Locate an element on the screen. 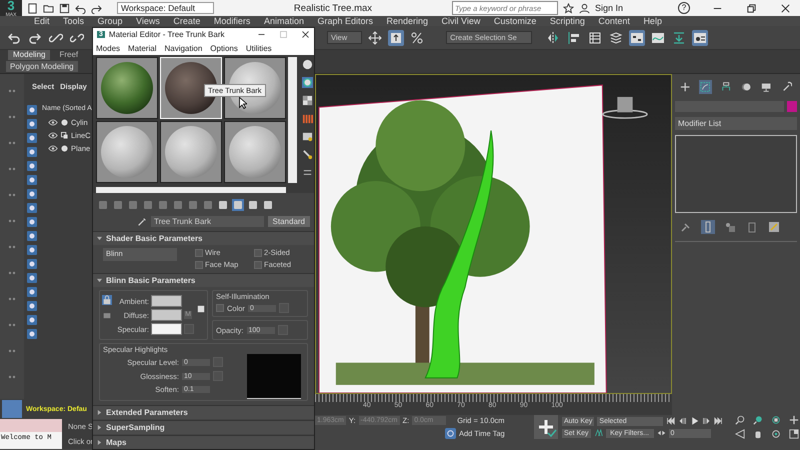 This screenshot has width=800, height=450. material-type-button: Standard is located at coordinates (289, 221).